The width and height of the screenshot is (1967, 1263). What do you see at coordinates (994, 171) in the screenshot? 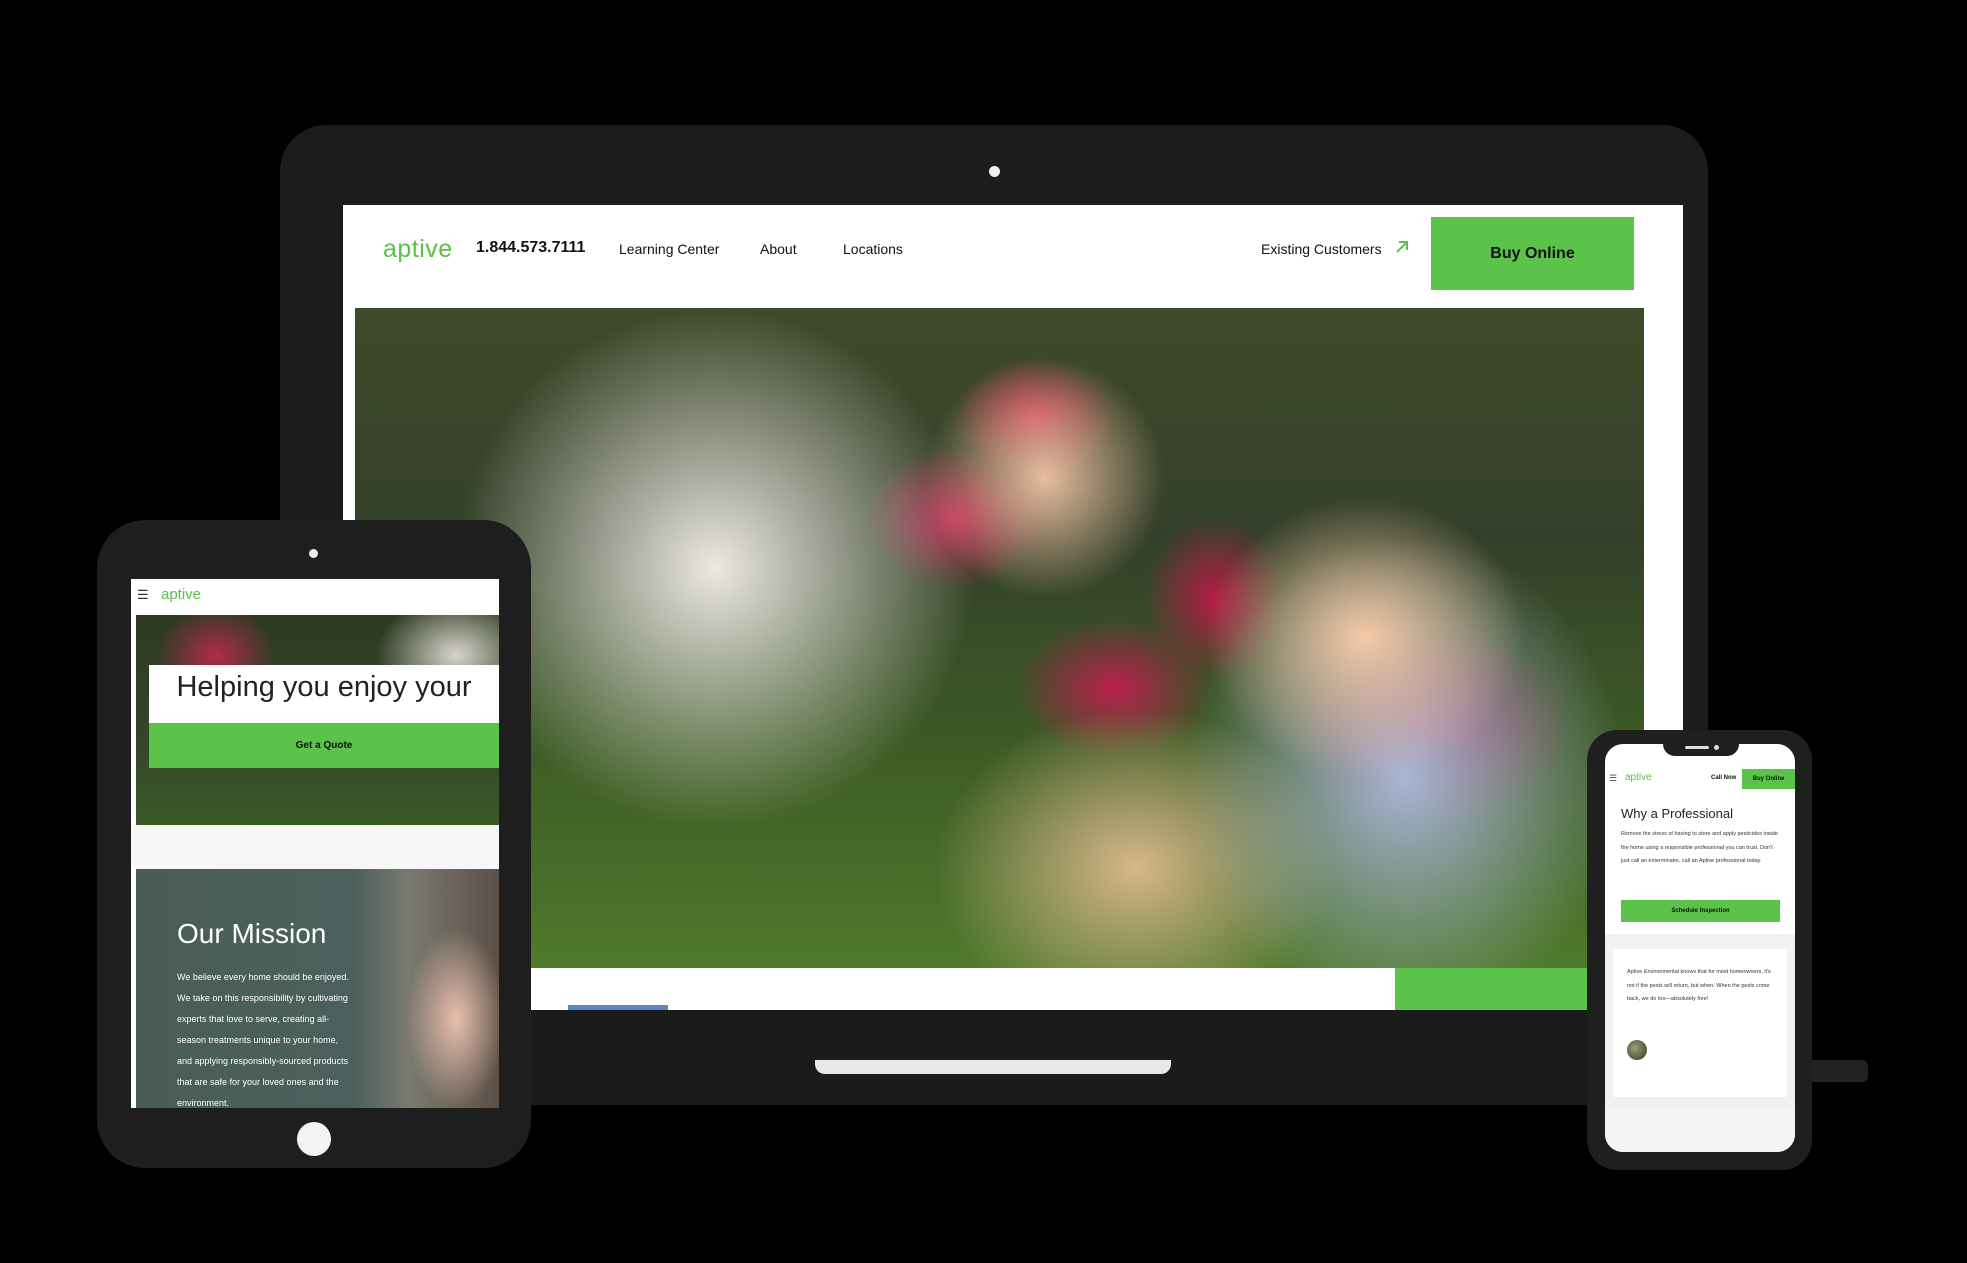
I see `laptop-camera-icon` at bounding box center [994, 171].